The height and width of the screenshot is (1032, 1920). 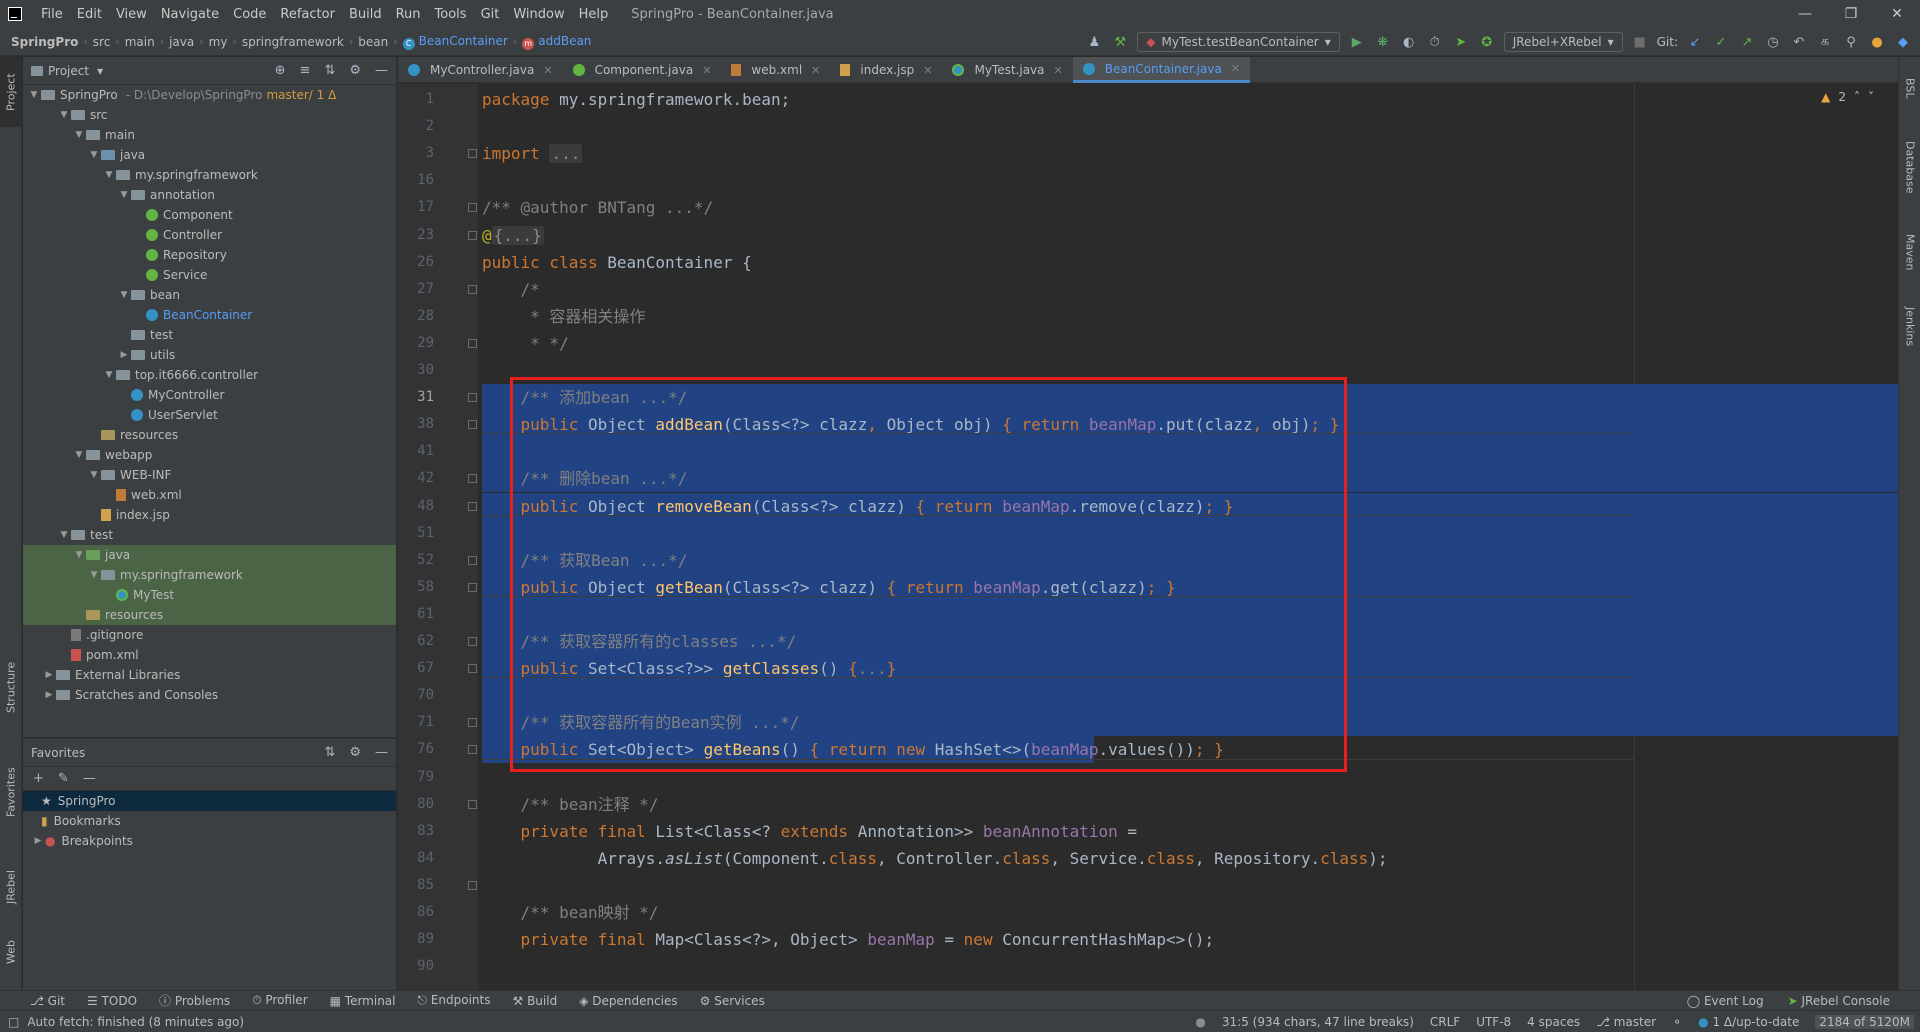 I want to click on tool-tab-build: ⚒ Build, so click(x=534, y=1001).